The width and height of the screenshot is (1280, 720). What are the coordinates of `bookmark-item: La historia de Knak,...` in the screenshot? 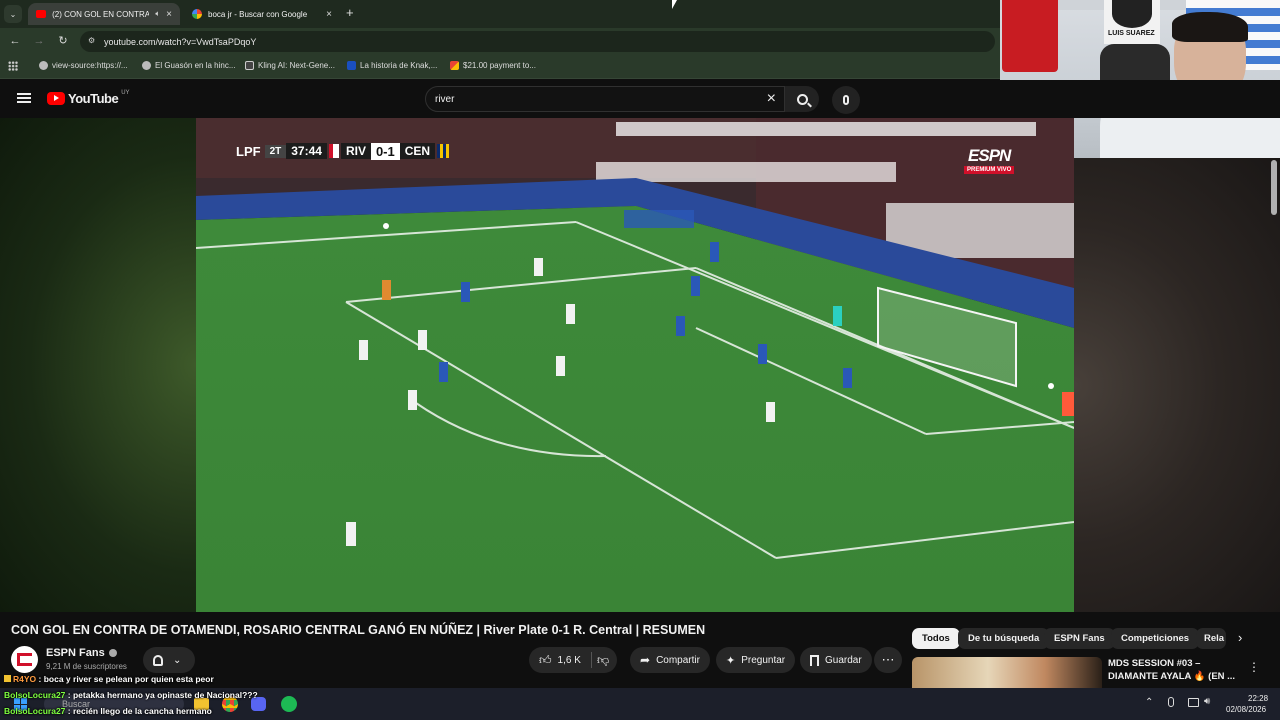 It's located at (392, 65).